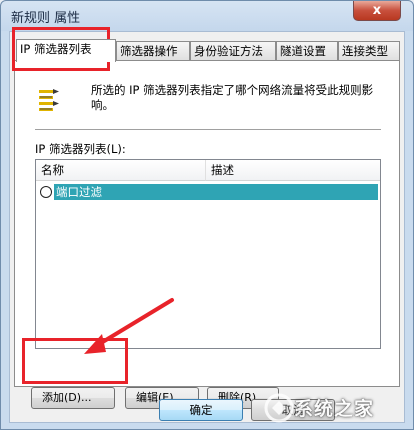 This screenshot has width=414, height=430. I want to click on tab-connection-type: 连接类型, so click(369, 51).